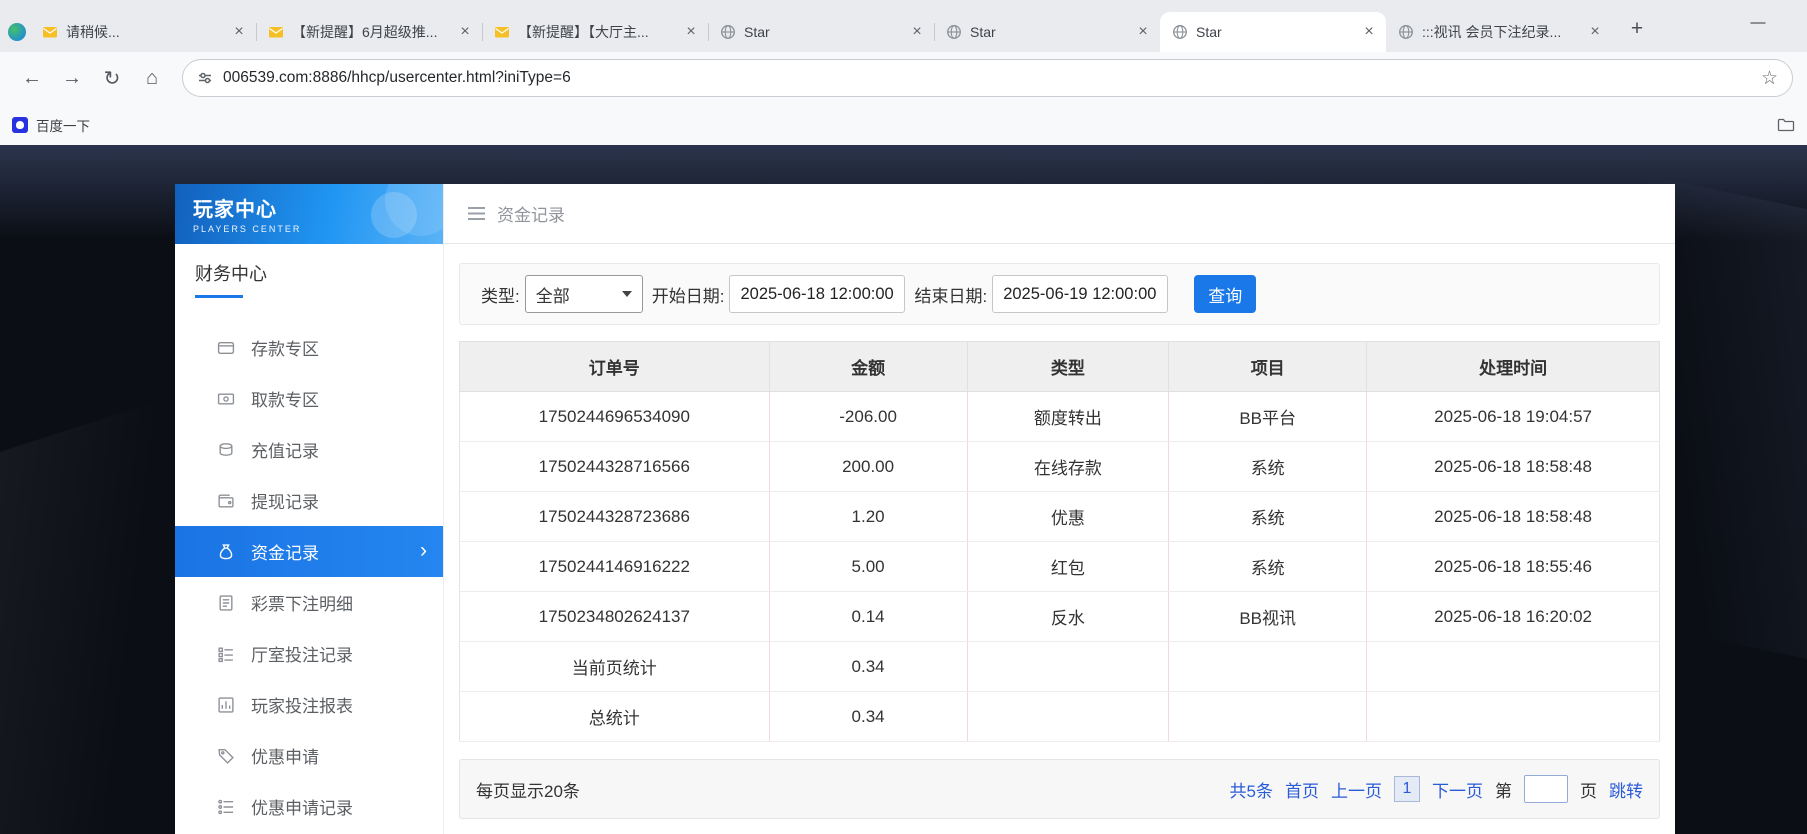 Image resolution: width=1807 pixels, height=834 pixels. What do you see at coordinates (309, 602) in the screenshot?
I see `sidebar-item-lottery-bet-details: 彩票下注明细` at bounding box center [309, 602].